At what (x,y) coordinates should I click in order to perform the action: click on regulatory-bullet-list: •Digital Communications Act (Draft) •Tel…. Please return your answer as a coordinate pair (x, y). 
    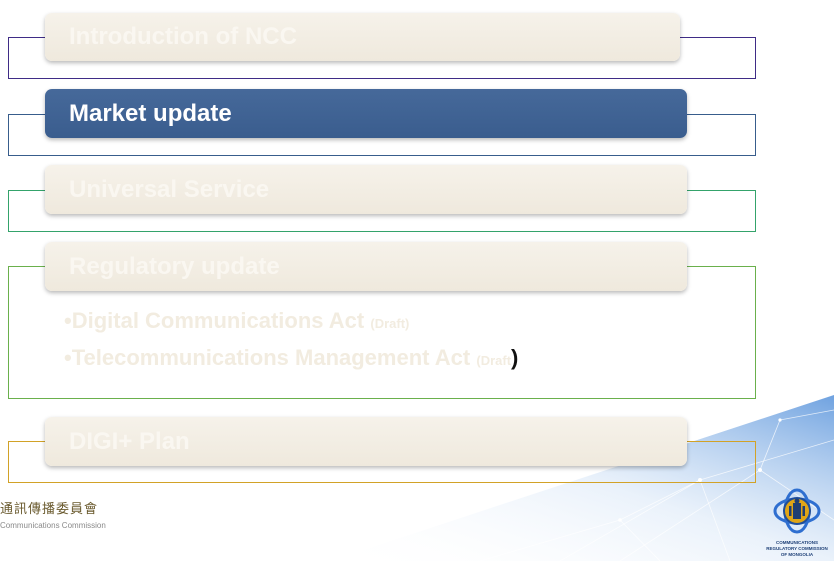
    Looking at the image, I should click on (291, 341).